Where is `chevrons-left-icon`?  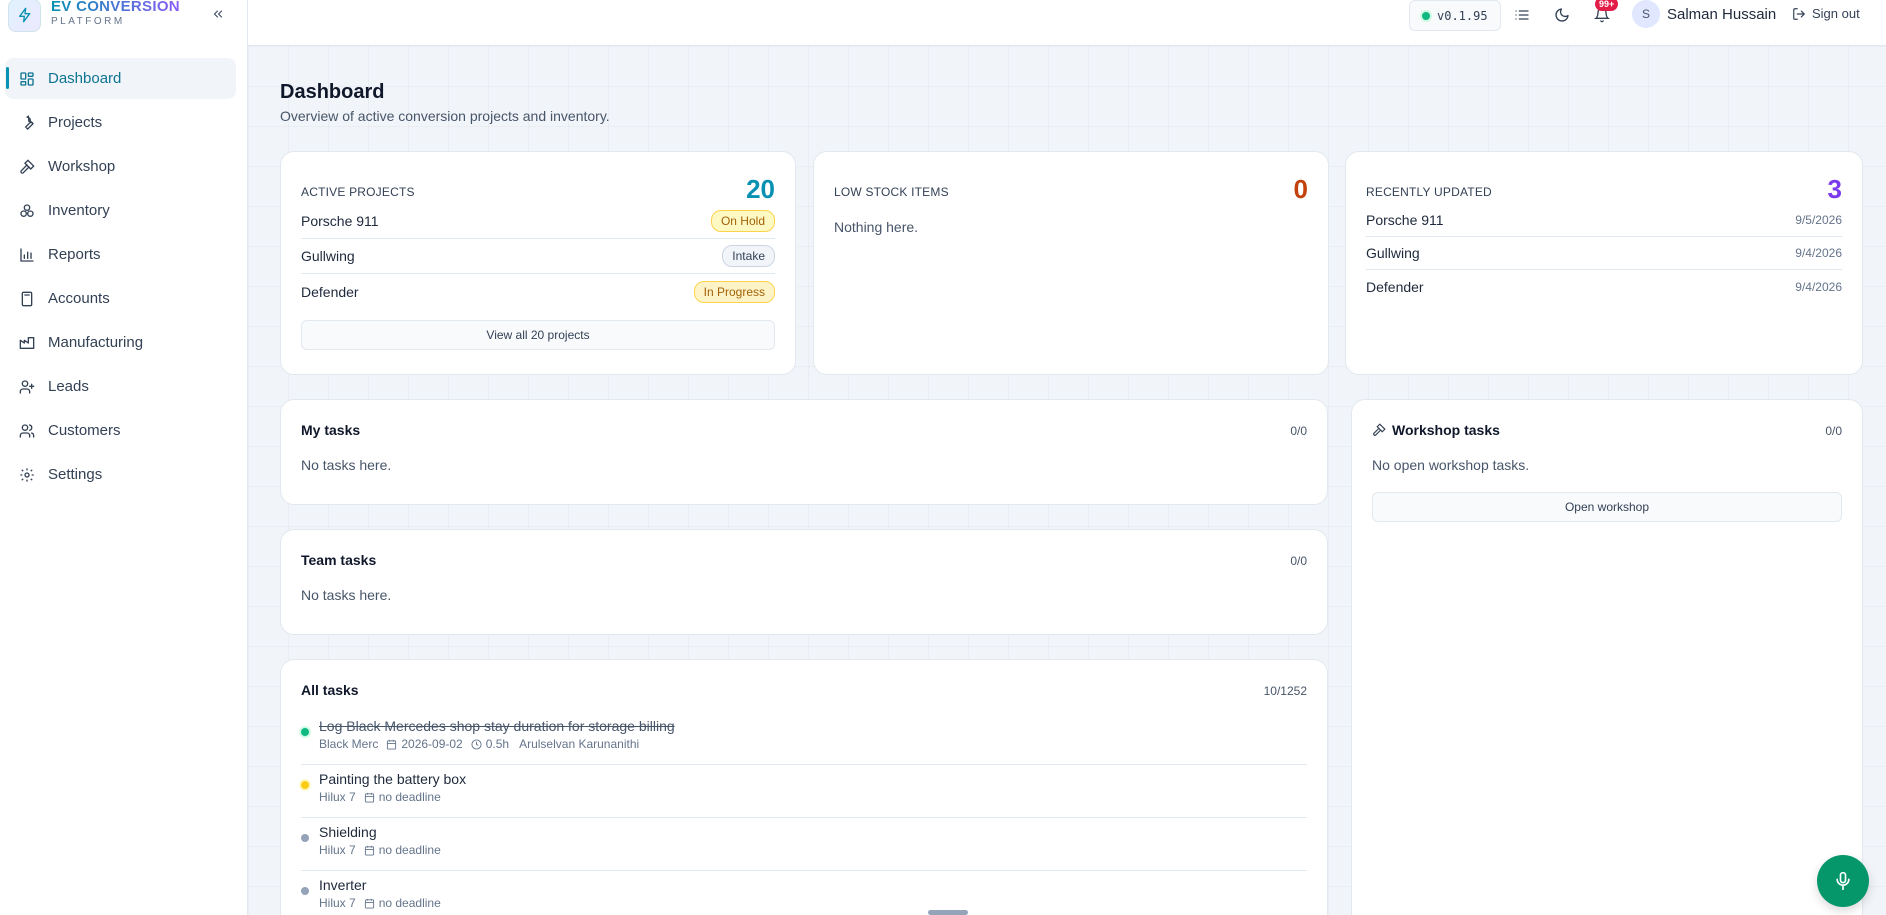
chevrons-left-icon is located at coordinates (218, 14).